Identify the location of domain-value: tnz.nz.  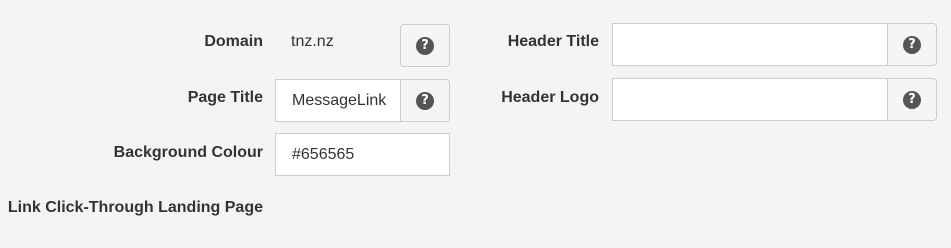
(312, 41).